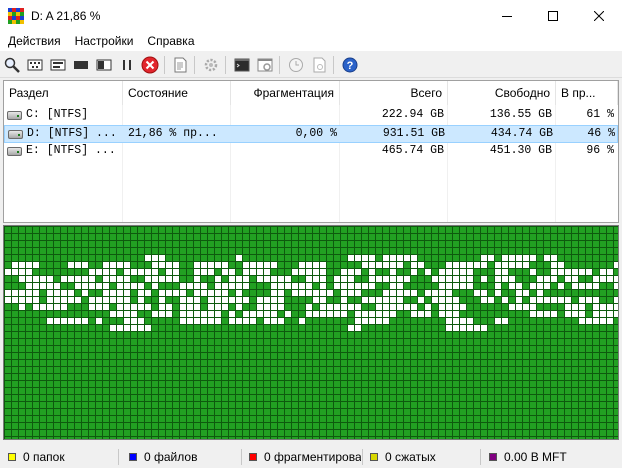 The image size is (622, 468). I want to click on quick-optimize-button, so click(58, 65).